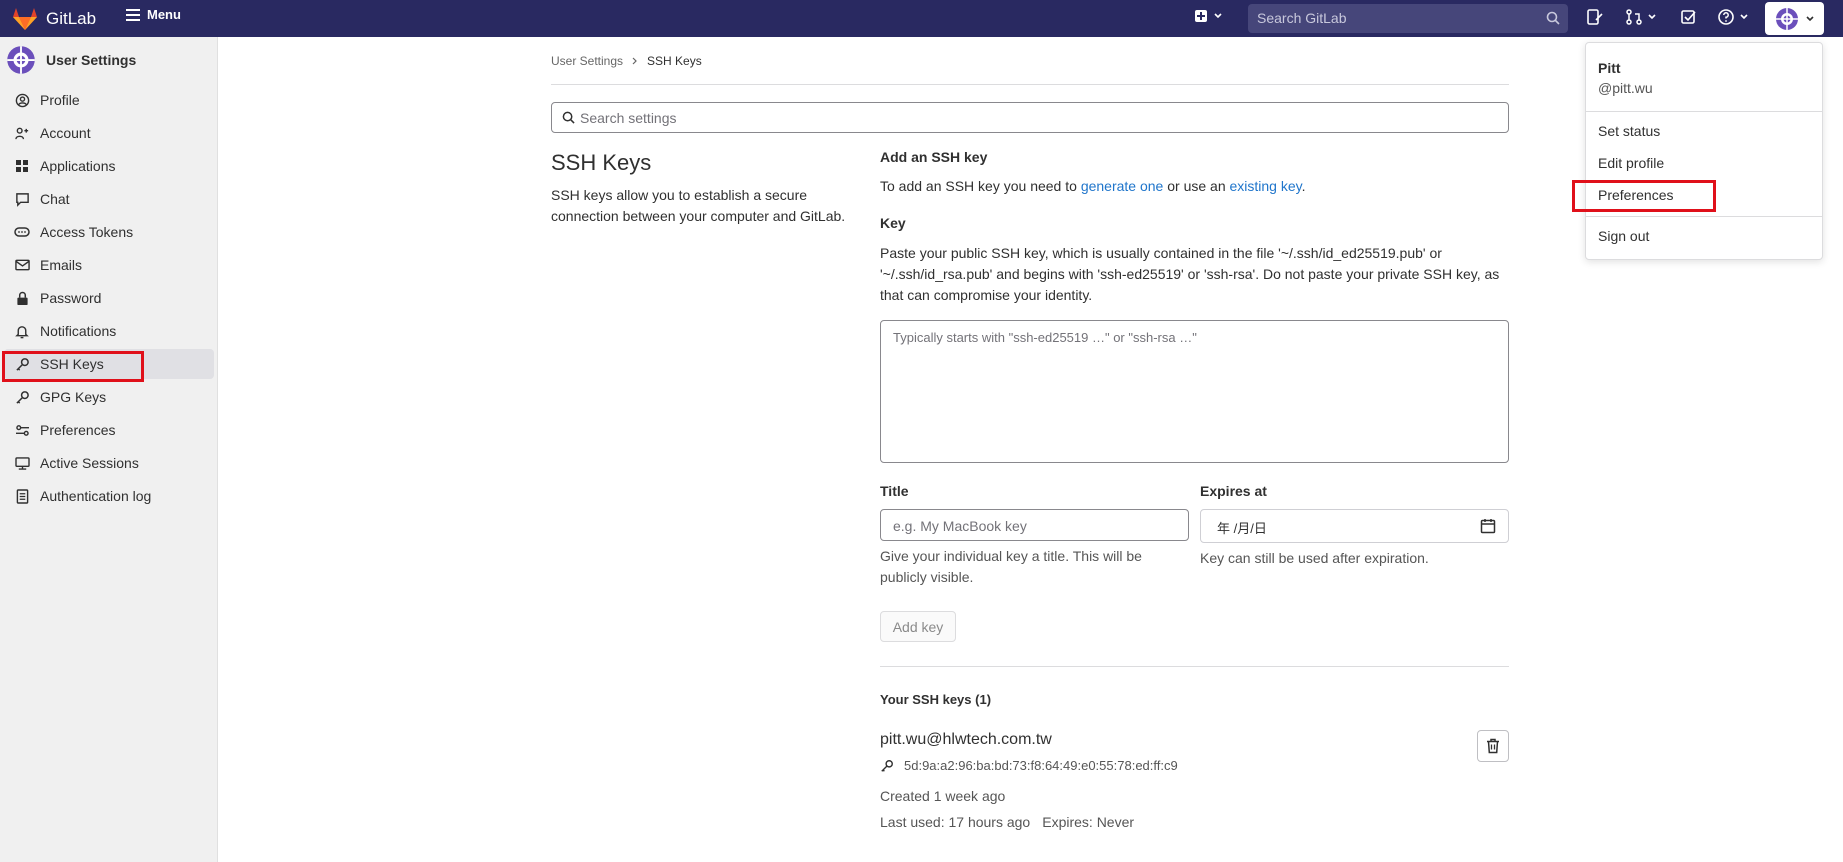 Image resolution: width=1843 pixels, height=862 pixels. I want to click on sidebar-item-chat: Chat, so click(109, 199).